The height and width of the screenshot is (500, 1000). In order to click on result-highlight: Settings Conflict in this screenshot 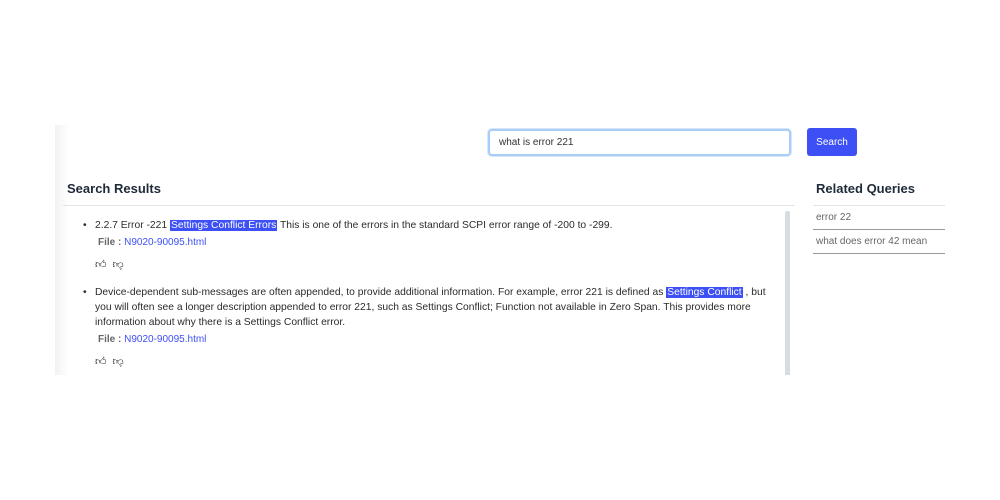, I will do `click(704, 292)`.